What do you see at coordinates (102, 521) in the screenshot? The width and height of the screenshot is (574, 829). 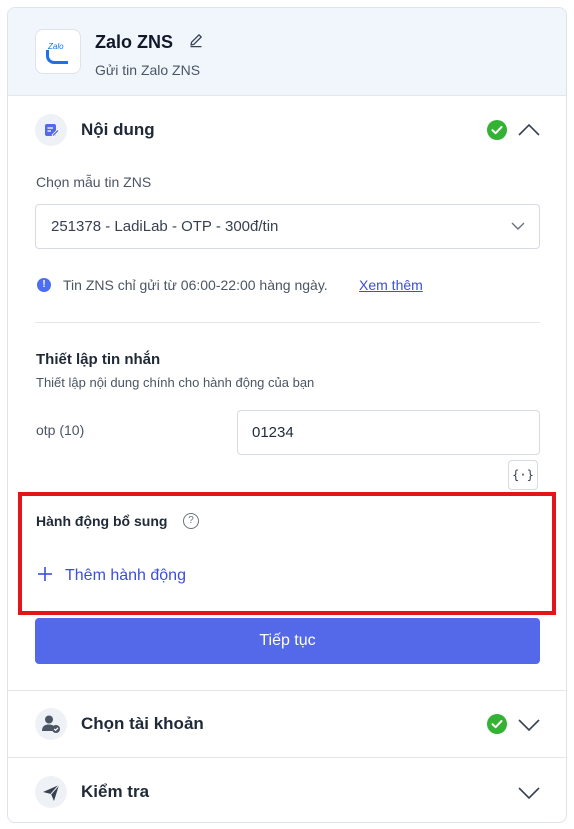 I see `extra-actions-title: Hành động bổ sung` at bounding box center [102, 521].